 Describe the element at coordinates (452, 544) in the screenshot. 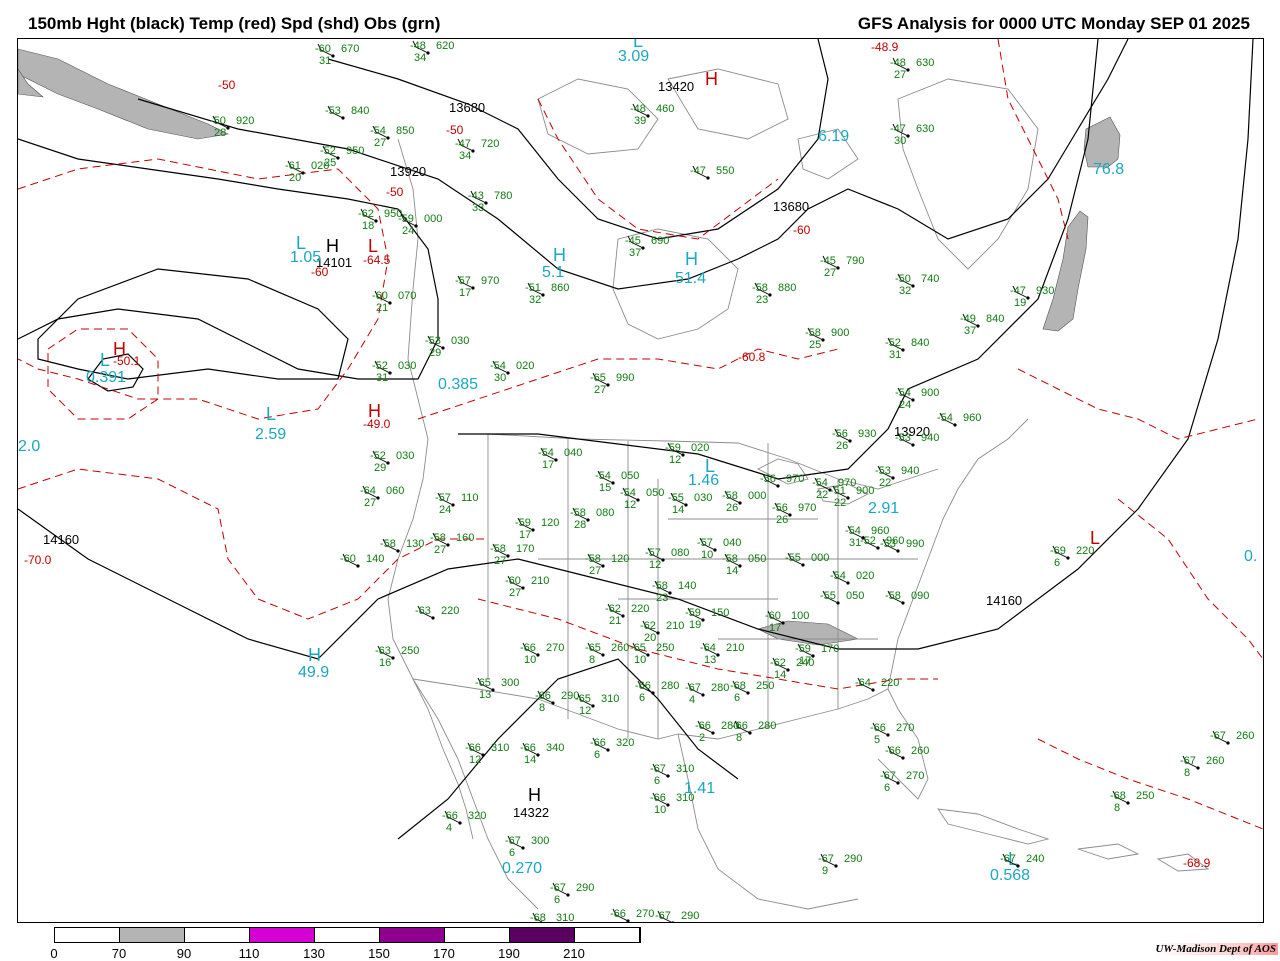

I see `station-plot: -58 160 27` at that location.